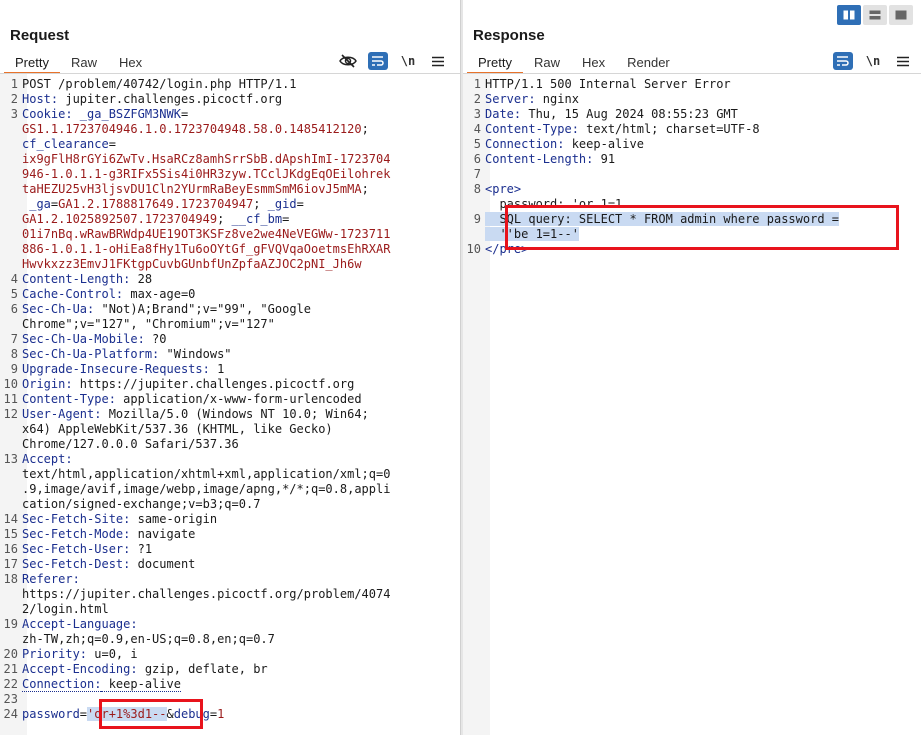 This screenshot has width=921, height=735. I want to click on code-token: Sec-Fetch-Site:, so click(76, 519).